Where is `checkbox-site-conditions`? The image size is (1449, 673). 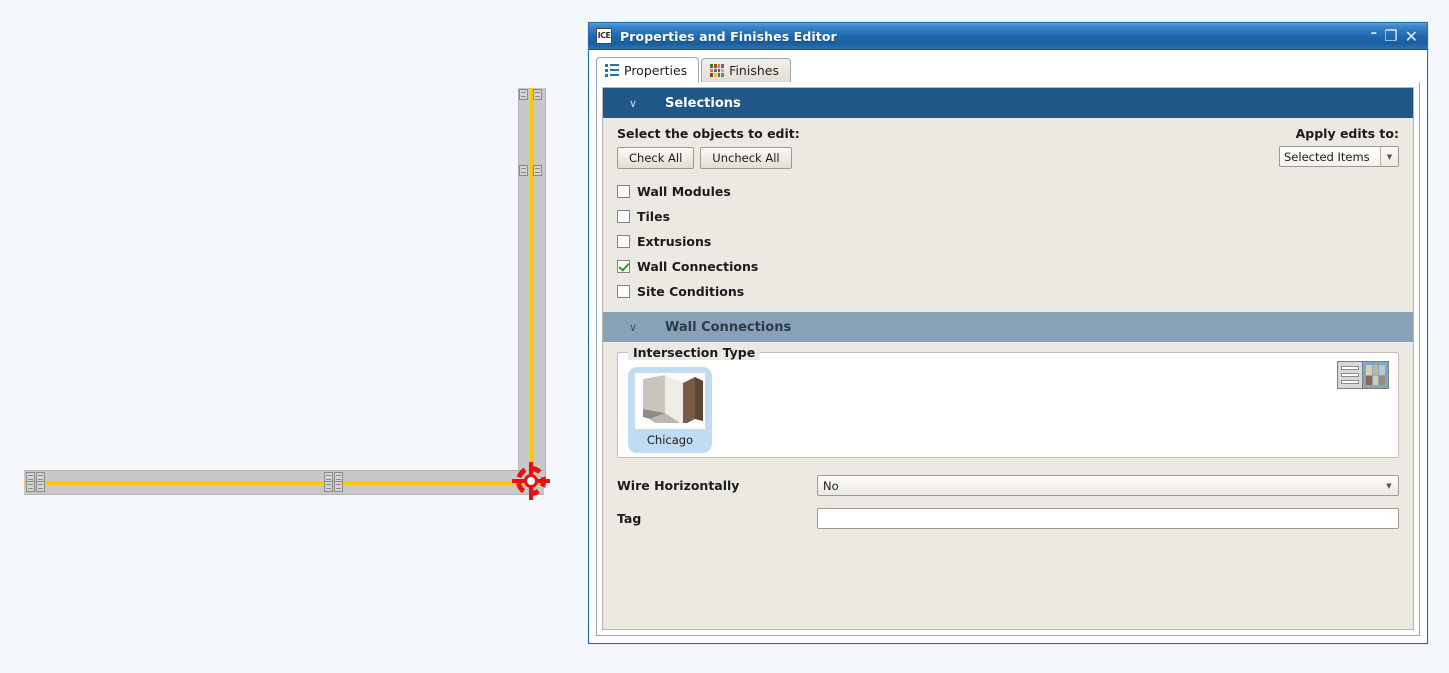
checkbox-site-conditions is located at coordinates (623, 291).